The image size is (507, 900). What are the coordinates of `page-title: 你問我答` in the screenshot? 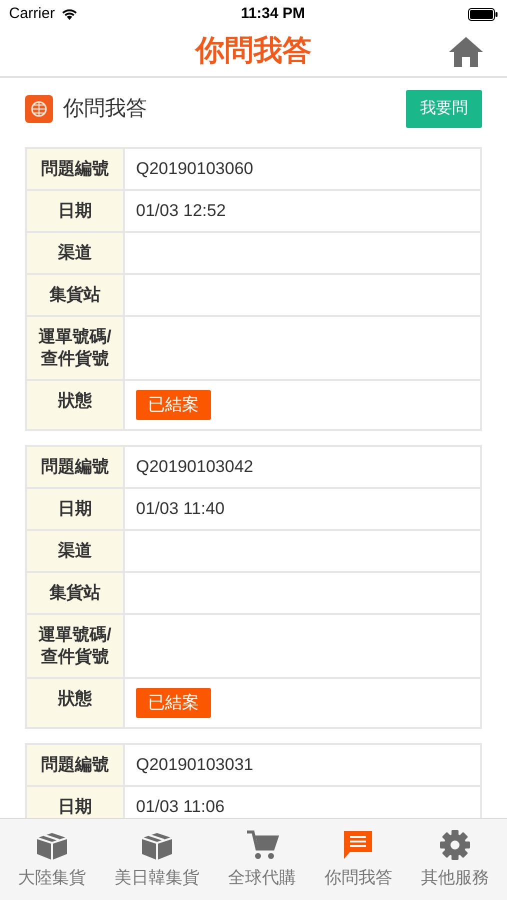 It's located at (254, 52).